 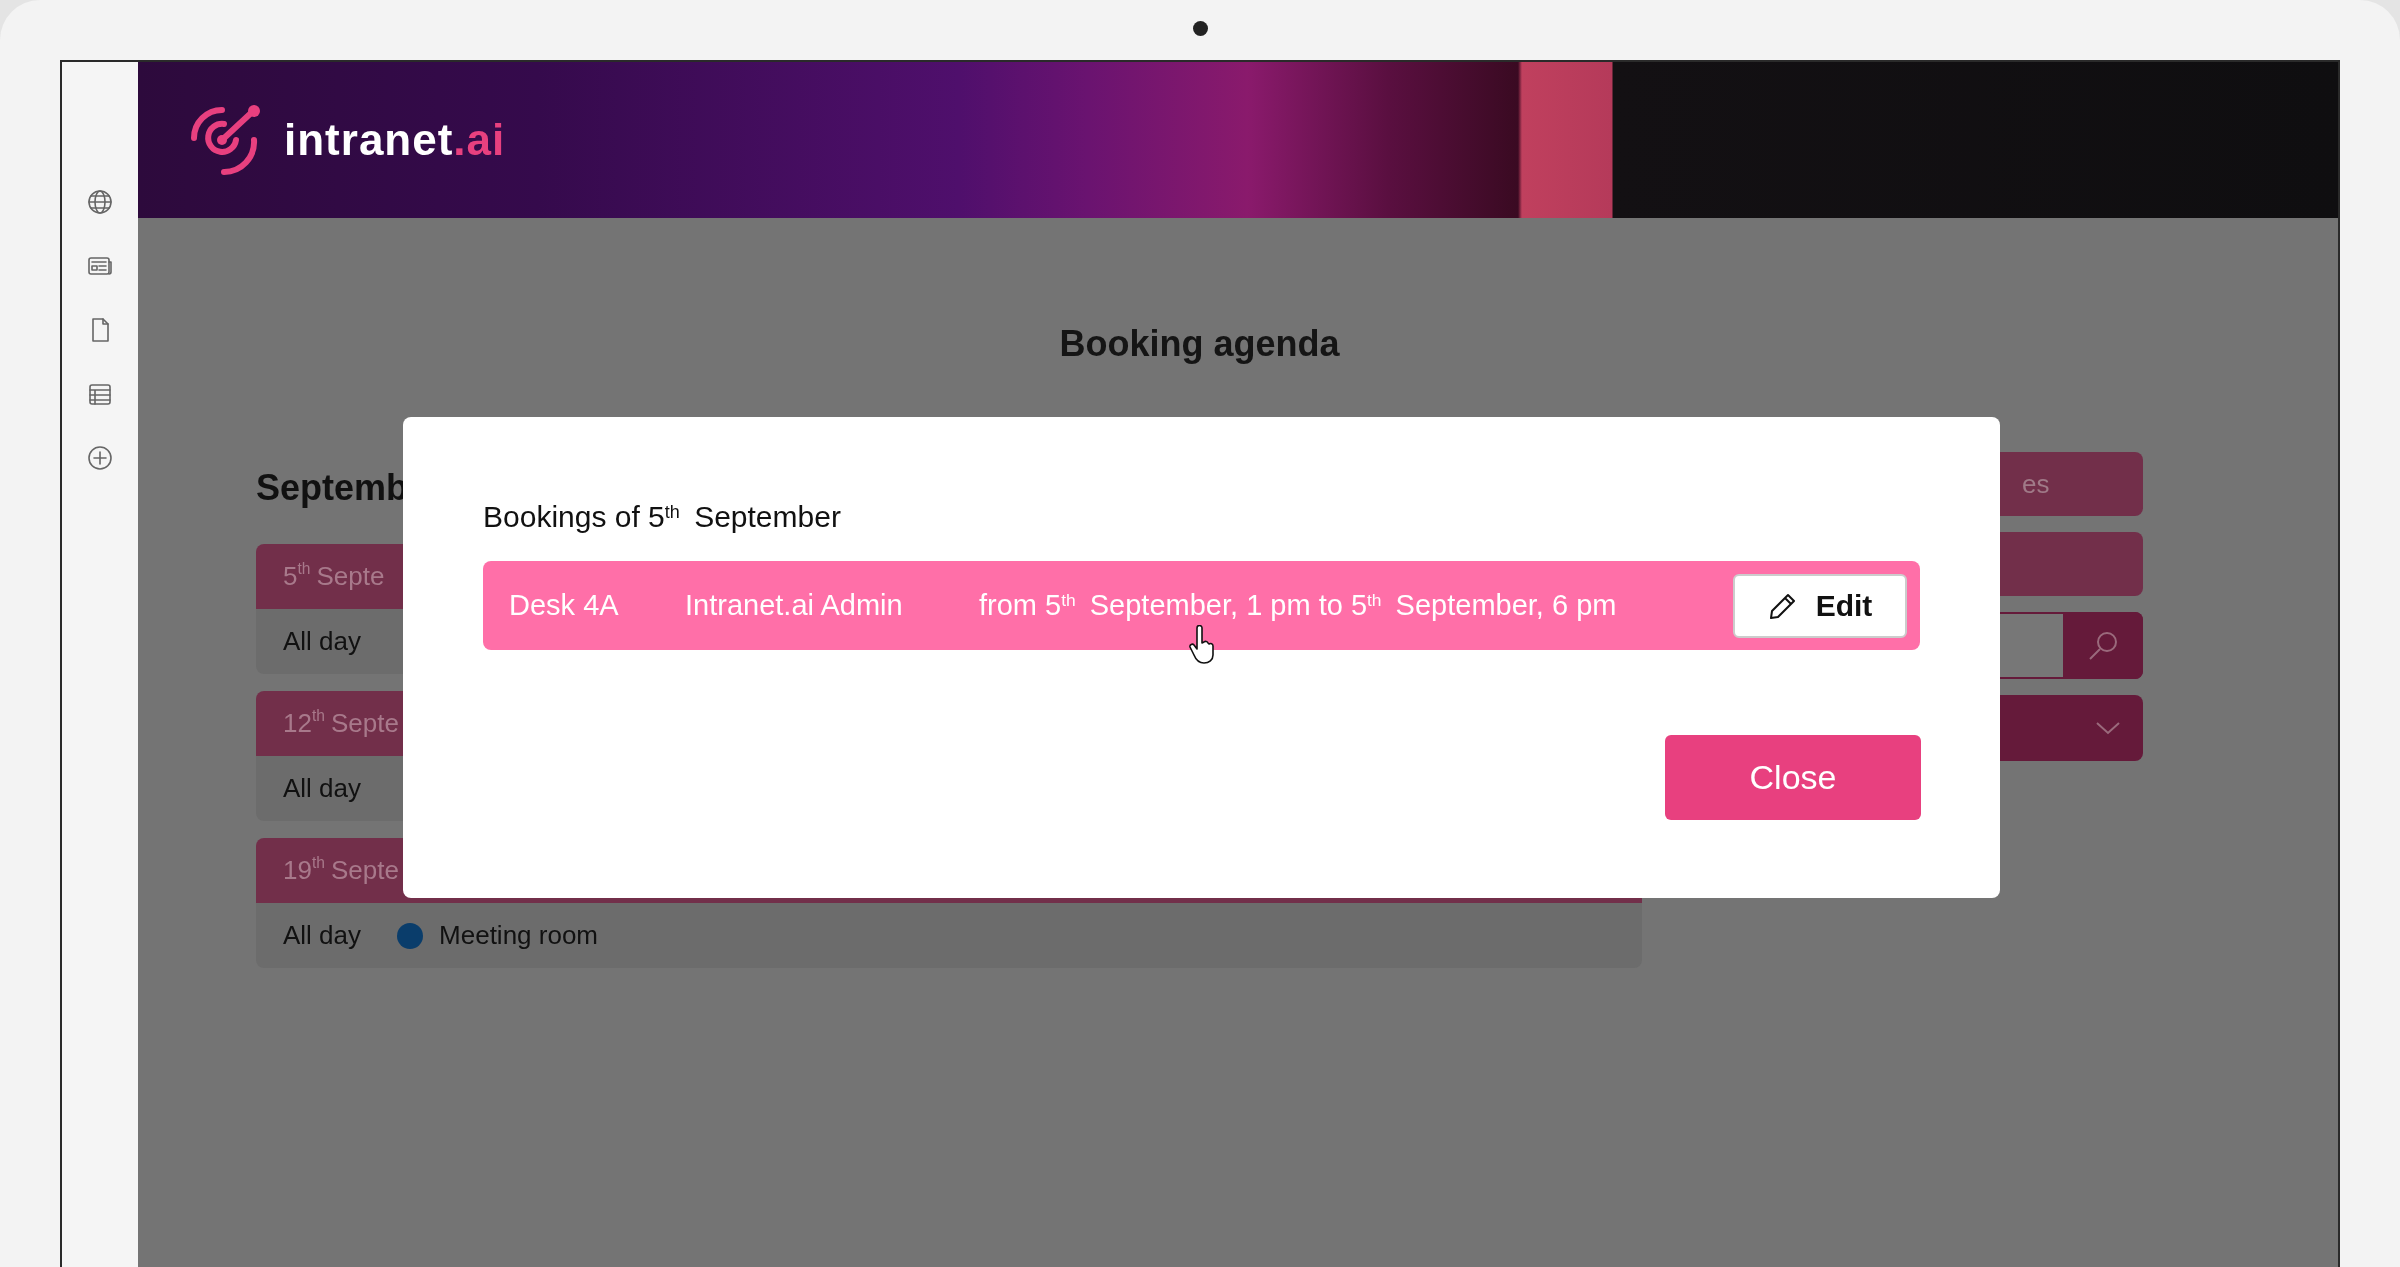 What do you see at coordinates (100, 202) in the screenshot?
I see `globe-icon` at bounding box center [100, 202].